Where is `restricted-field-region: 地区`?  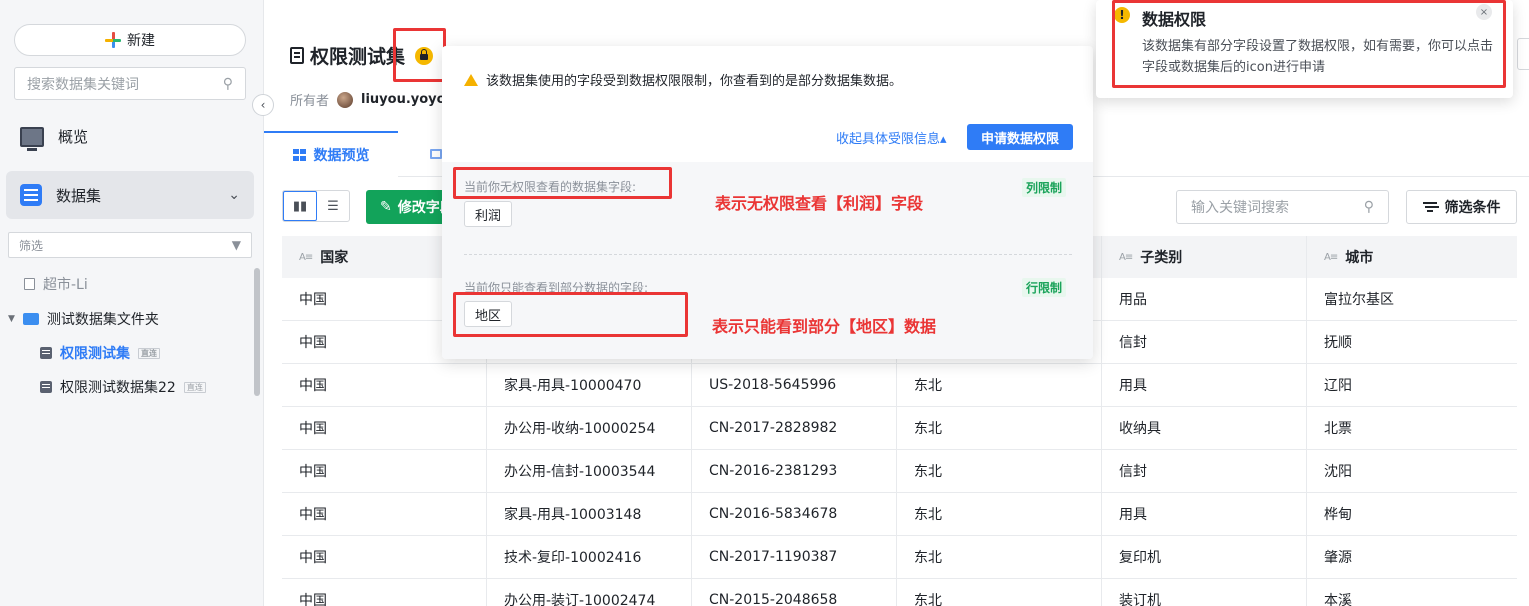
restricted-field-region: 地区 is located at coordinates (488, 314).